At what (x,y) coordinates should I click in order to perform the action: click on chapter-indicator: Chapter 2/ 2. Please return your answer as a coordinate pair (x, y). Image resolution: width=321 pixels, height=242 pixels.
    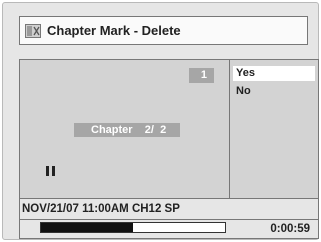
    Looking at the image, I should click on (127, 130).